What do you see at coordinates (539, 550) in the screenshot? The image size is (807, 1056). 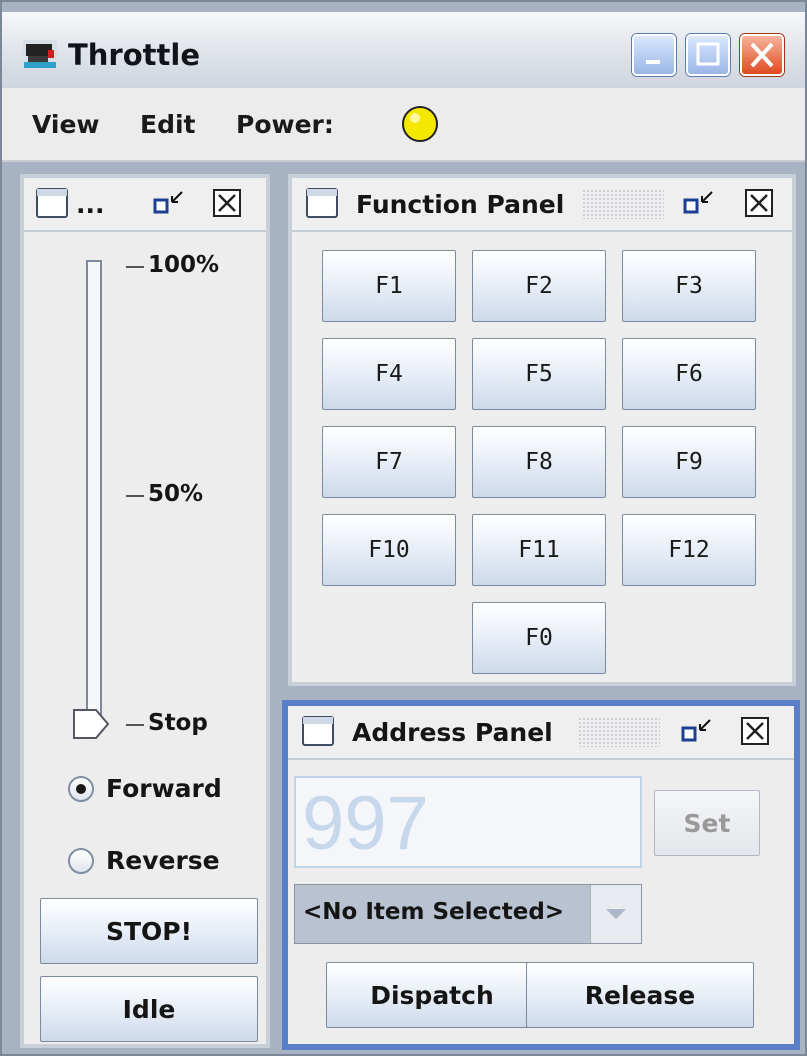 I see `function-button-f11: F11` at bounding box center [539, 550].